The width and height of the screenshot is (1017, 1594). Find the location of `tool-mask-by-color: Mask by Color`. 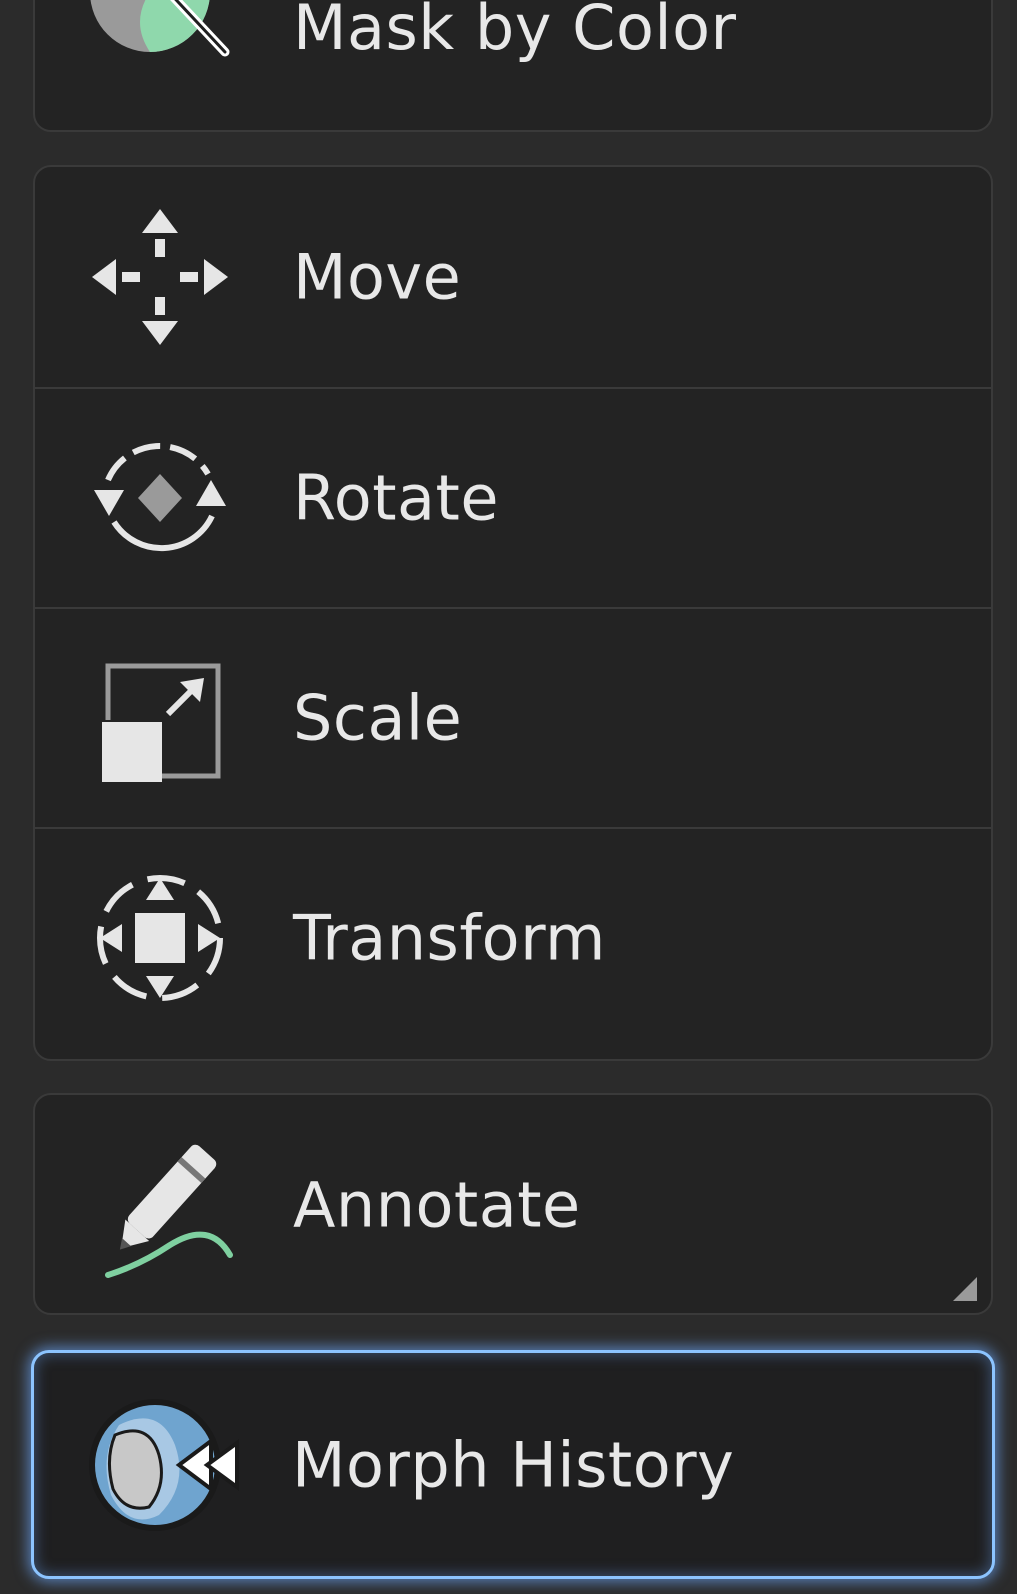

tool-mask-by-color: Mask by Color is located at coordinates (513, 65).